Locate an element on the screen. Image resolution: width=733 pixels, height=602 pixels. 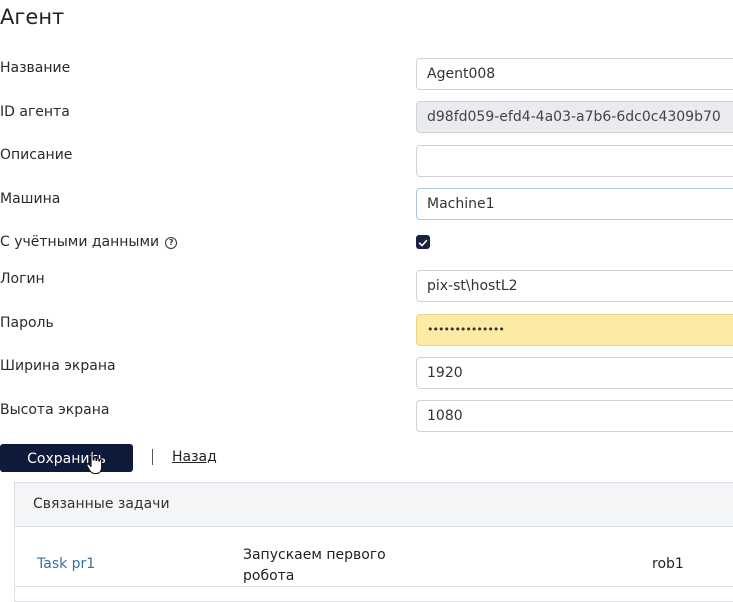
table-row: Task pr1 Запускаем первого робота rob1 is located at coordinates (374, 563).